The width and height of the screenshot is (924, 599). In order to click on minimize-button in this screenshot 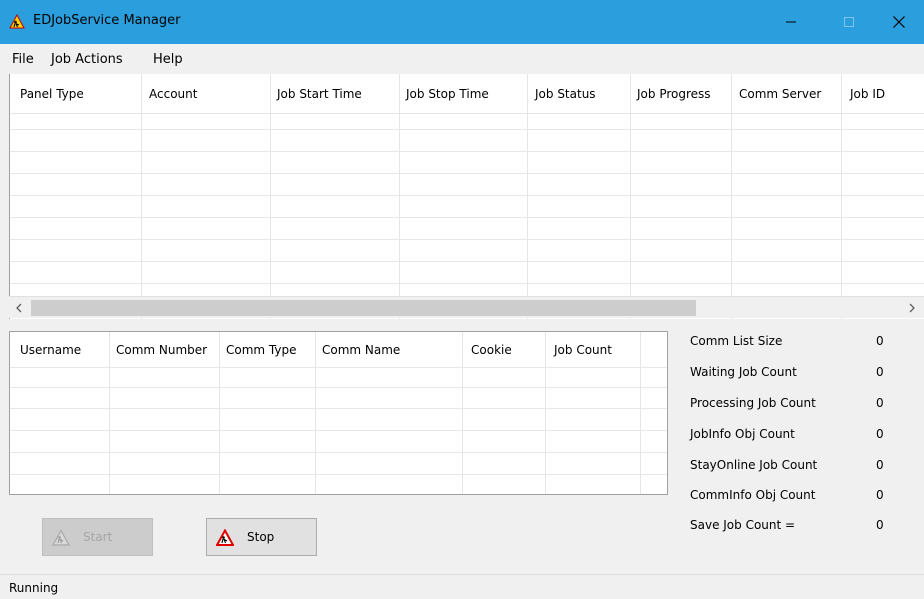, I will do `click(791, 22)`.